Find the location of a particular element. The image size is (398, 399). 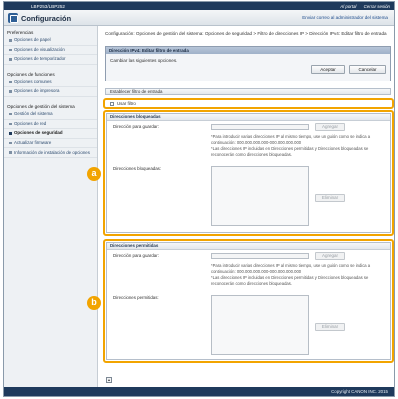

sidebar-item-printer: Opciones de impresora is located at coordinates (50, 92).